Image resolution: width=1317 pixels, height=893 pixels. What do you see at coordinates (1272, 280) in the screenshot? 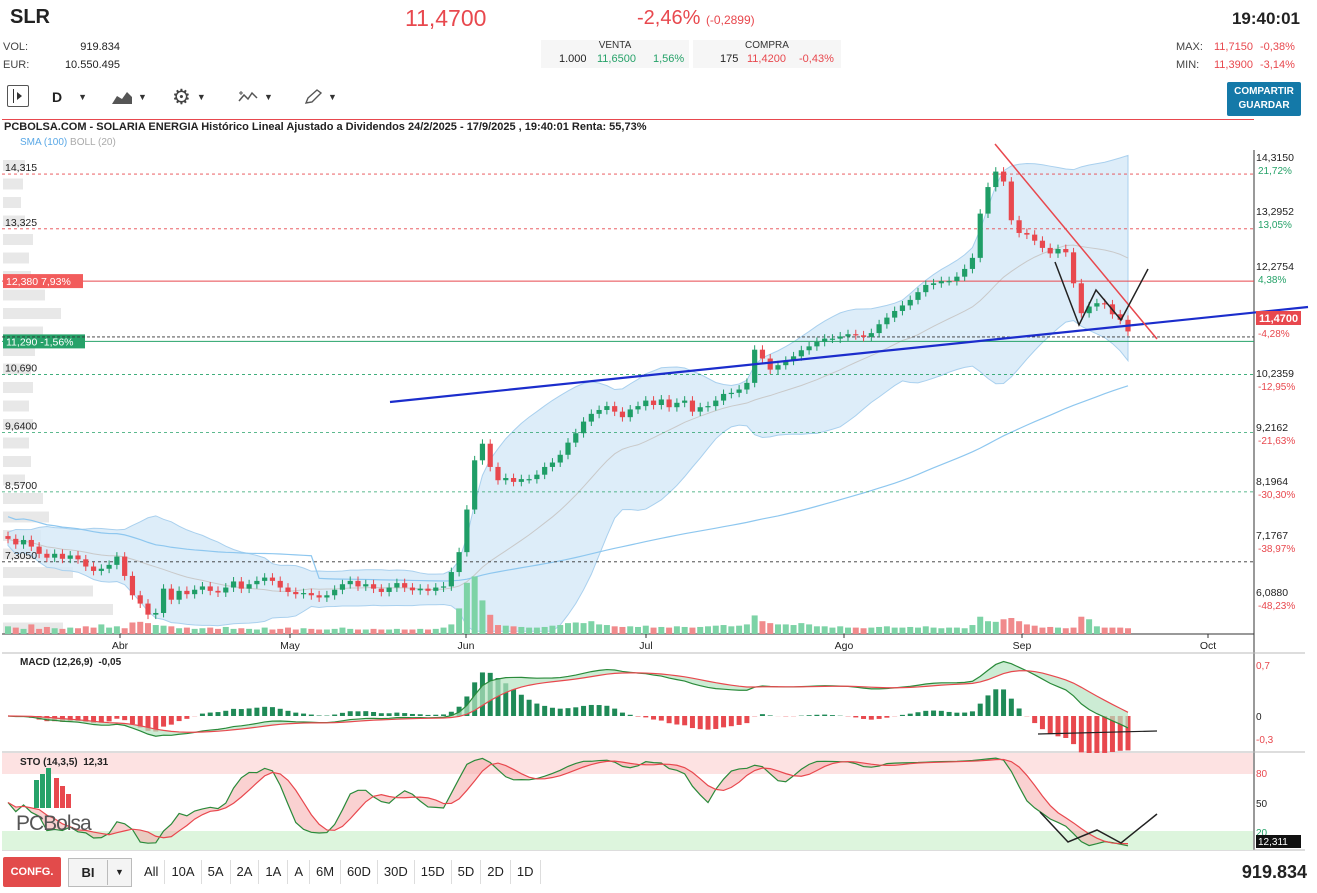
I see `y-axis-pct: 4,38%` at bounding box center [1272, 280].